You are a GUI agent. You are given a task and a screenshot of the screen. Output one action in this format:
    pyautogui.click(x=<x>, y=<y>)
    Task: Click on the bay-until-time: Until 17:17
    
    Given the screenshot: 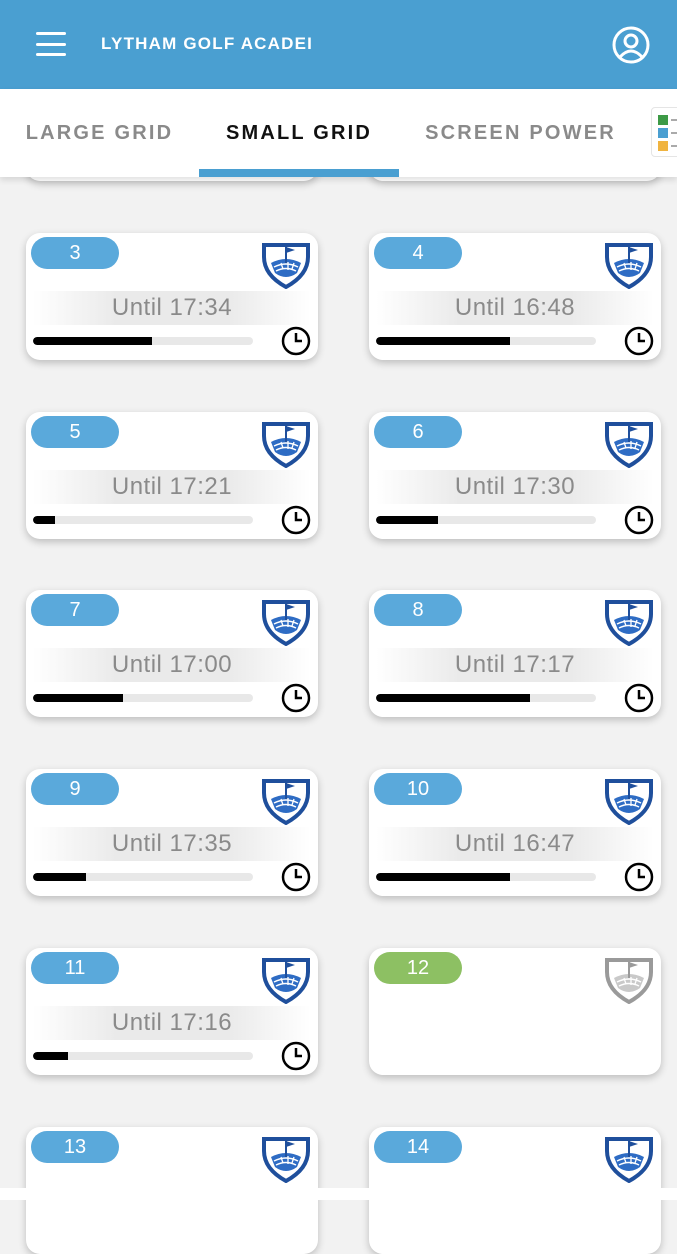 What is the action you would take?
    pyautogui.click(x=515, y=665)
    